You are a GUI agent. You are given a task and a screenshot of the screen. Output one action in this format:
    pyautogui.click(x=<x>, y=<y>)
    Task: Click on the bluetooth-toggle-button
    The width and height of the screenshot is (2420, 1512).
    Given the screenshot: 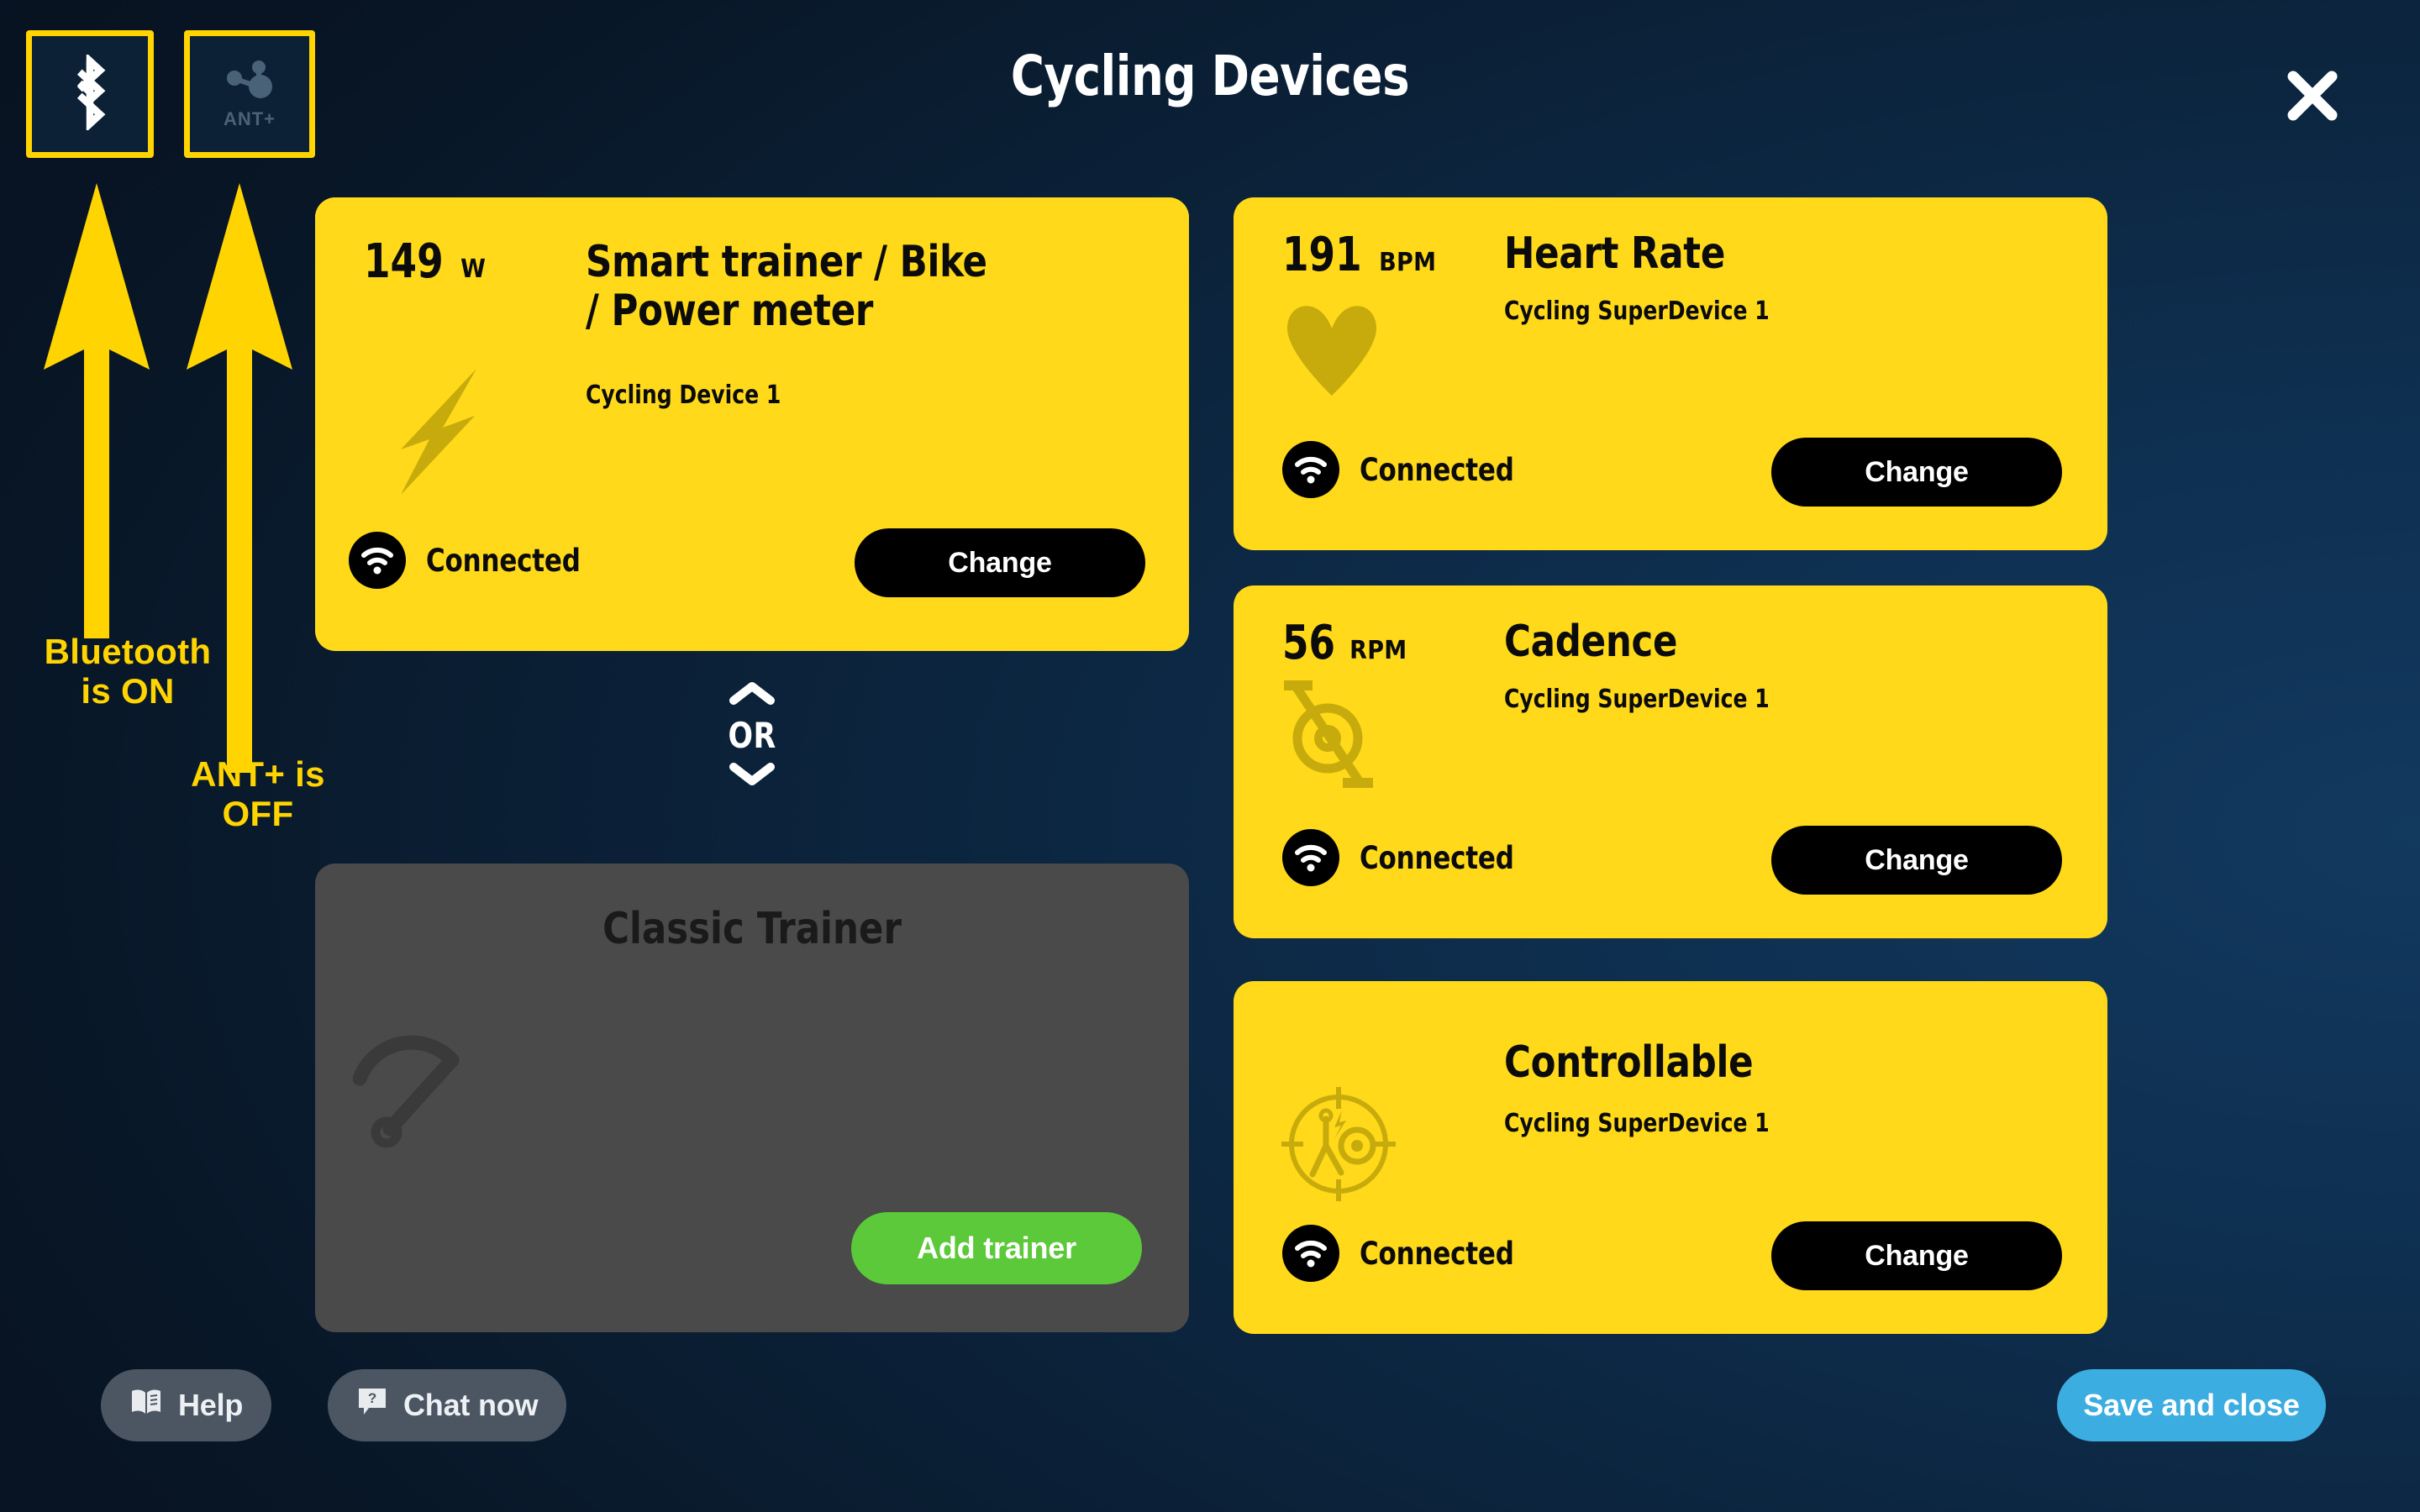 What is the action you would take?
    pyautogui.click(x=90, y=94)
    